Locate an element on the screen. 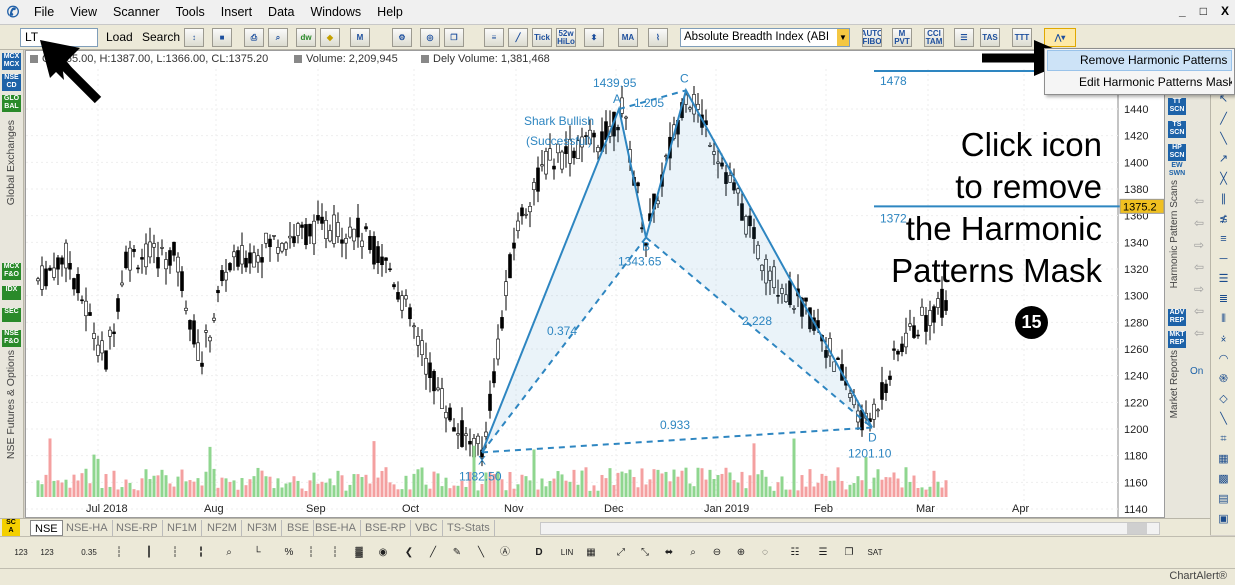 The width and height of the screenshot is (1235, 585). minimize-button: _ is located at coordinates (1182, 11).